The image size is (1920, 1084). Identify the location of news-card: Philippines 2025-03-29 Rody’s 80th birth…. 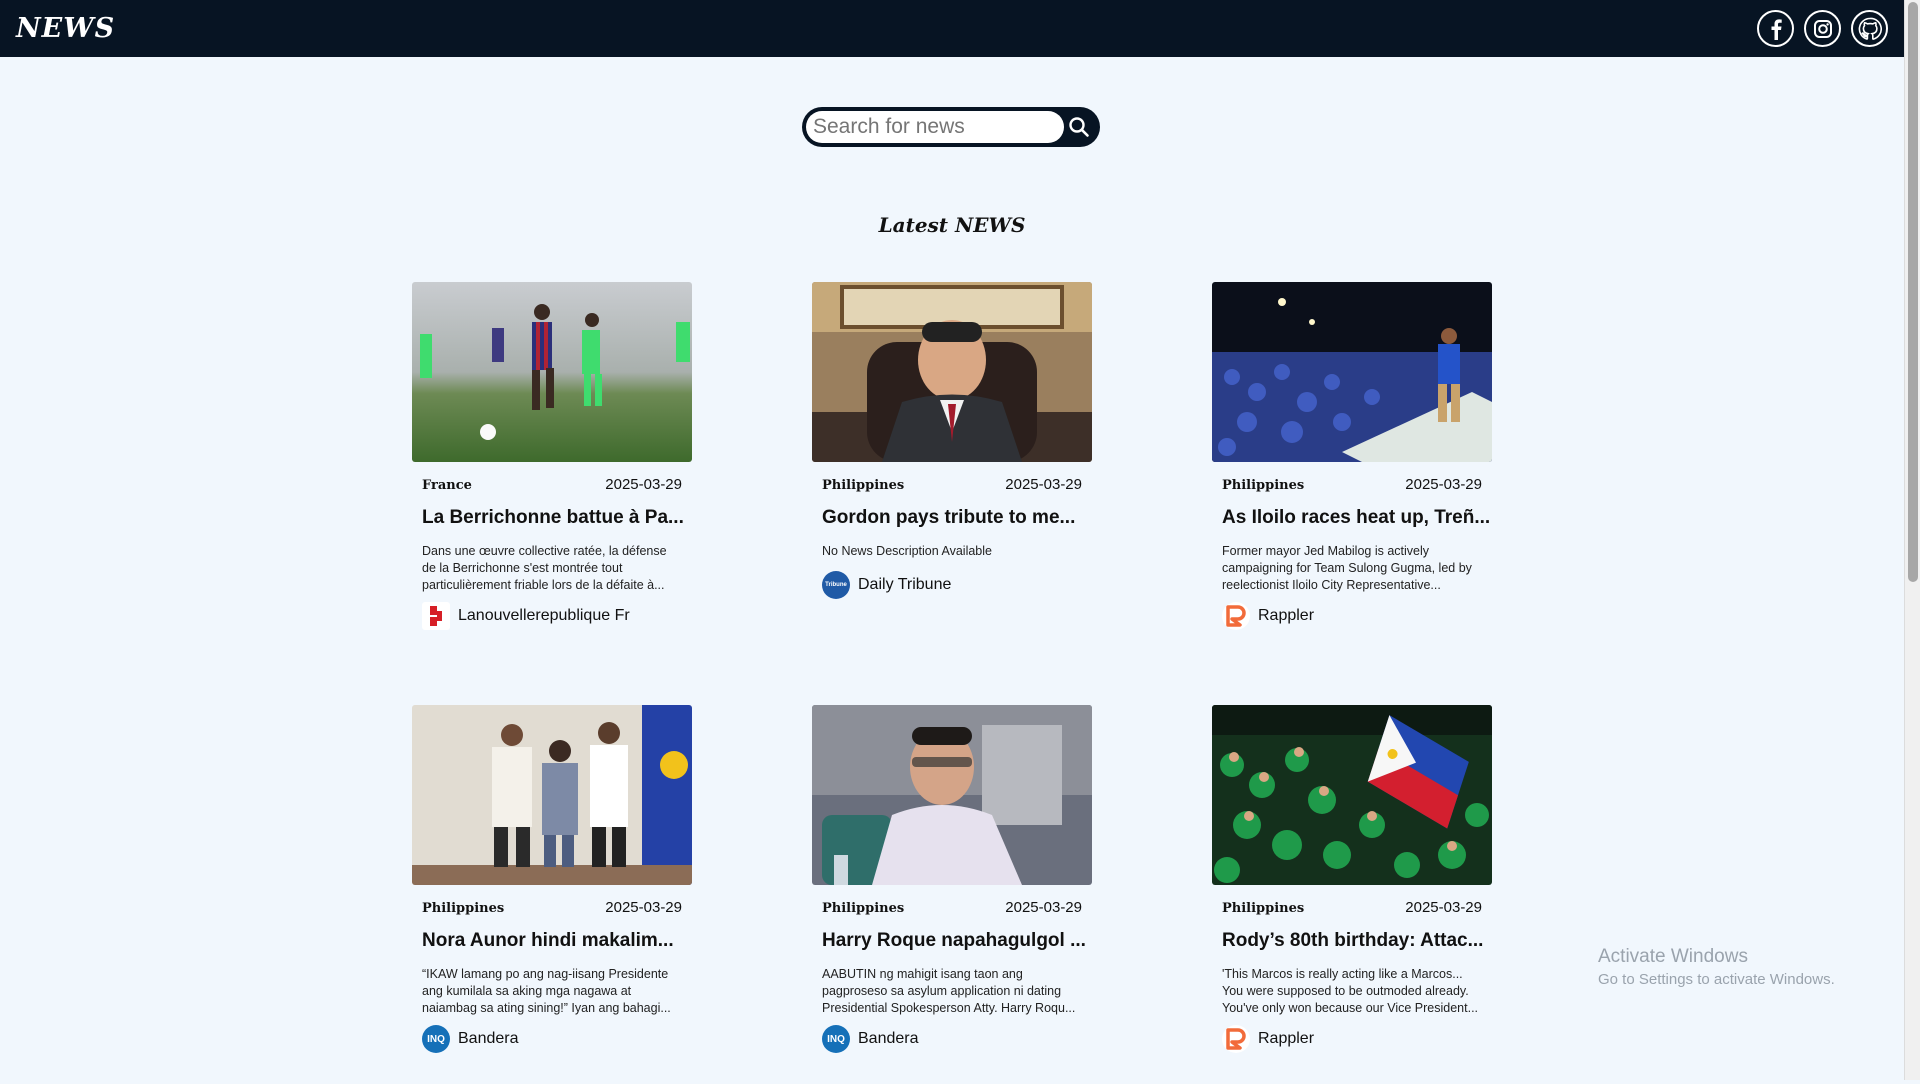
(1352, 894).